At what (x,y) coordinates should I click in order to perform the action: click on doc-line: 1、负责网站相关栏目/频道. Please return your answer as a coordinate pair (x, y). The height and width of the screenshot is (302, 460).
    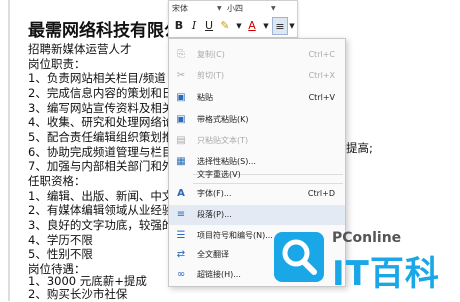
    Looking at the image, I should click on (97, 78).